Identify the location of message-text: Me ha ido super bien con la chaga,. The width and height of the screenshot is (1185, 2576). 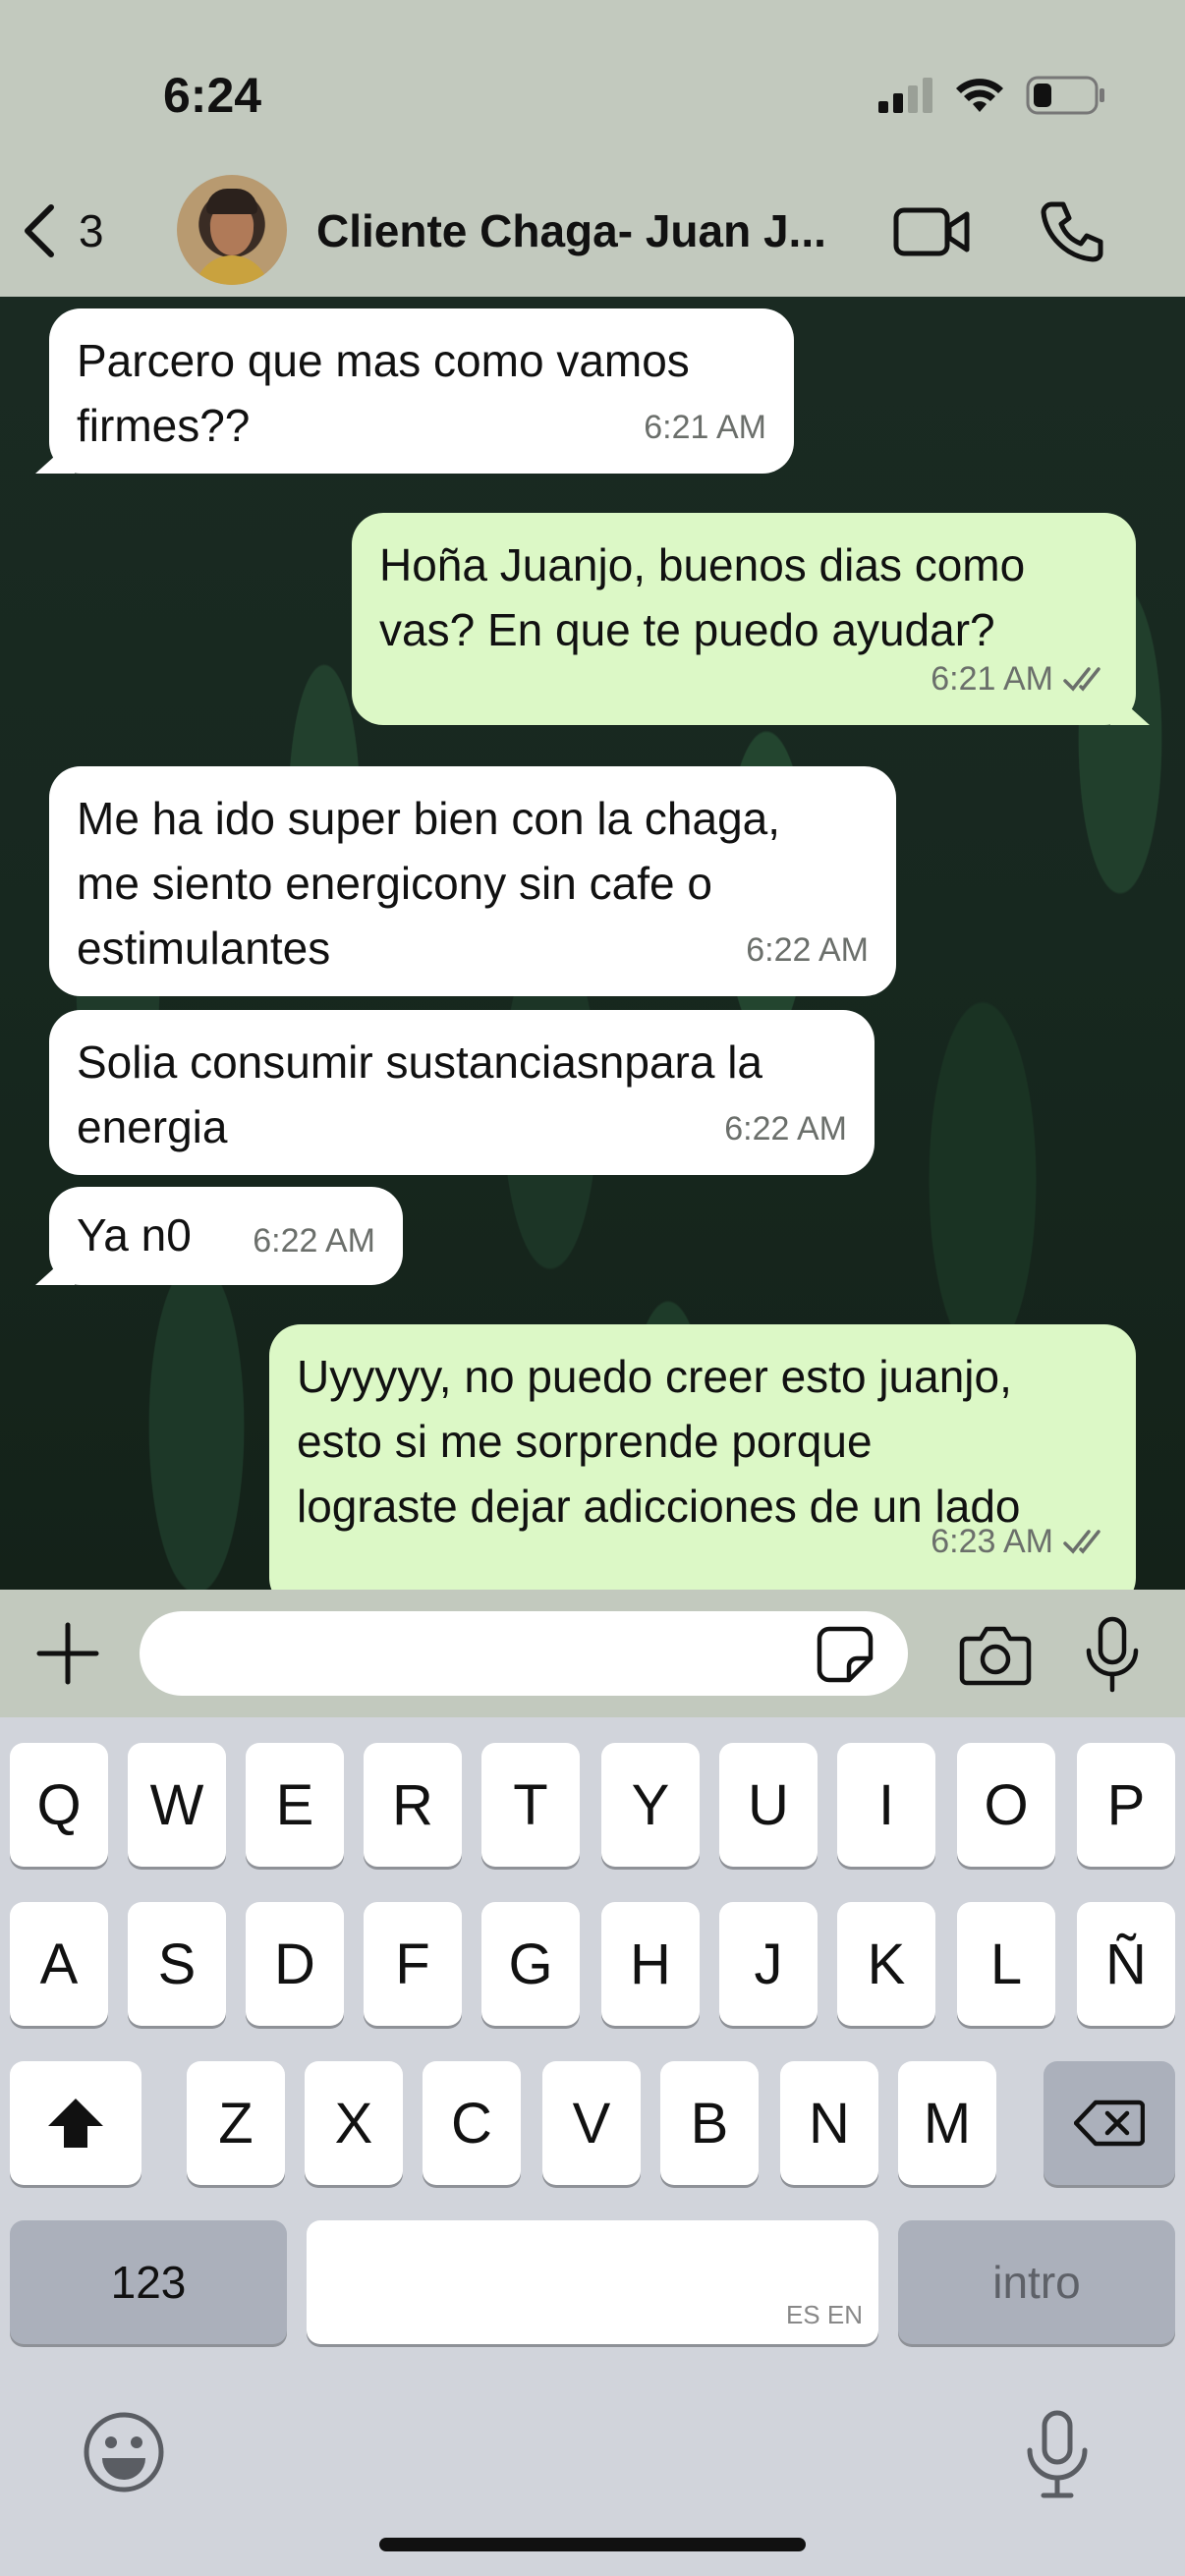
(429, 818).